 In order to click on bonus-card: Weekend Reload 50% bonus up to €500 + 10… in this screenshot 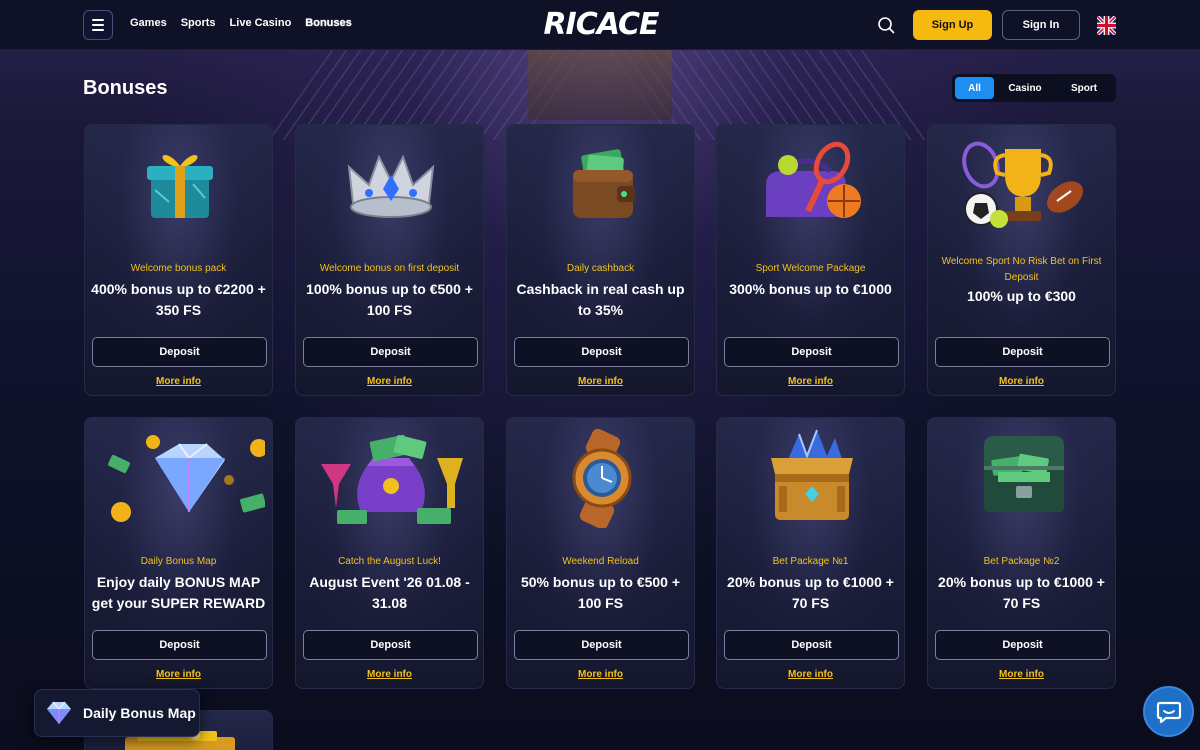, I will do `click(600, 553)`.